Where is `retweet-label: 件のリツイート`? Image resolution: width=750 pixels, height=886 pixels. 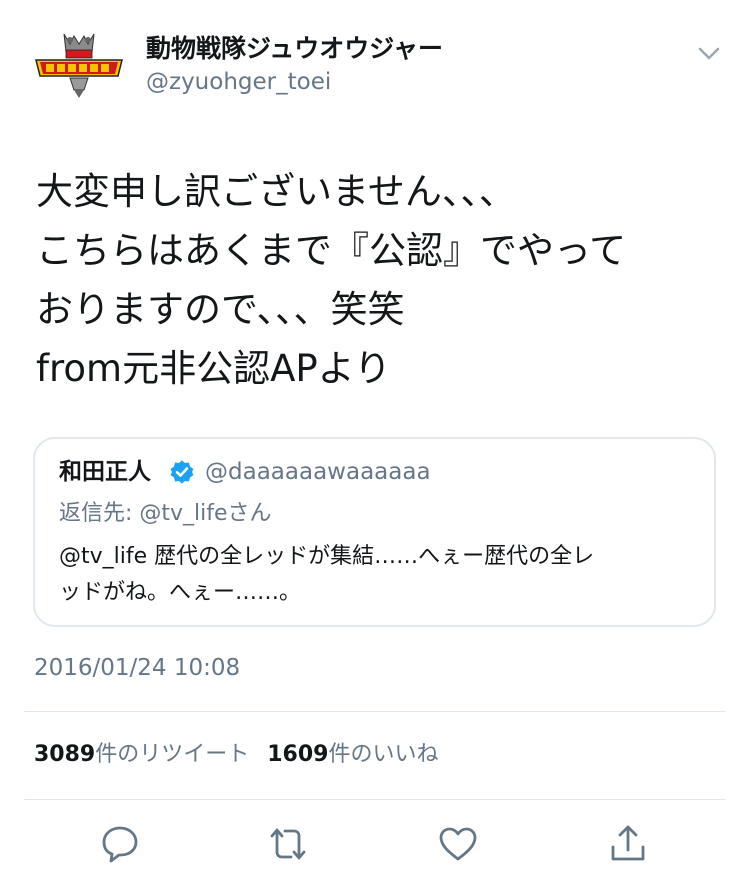
retweet-label: 件のリツイート is located at coordinates (172, 754).